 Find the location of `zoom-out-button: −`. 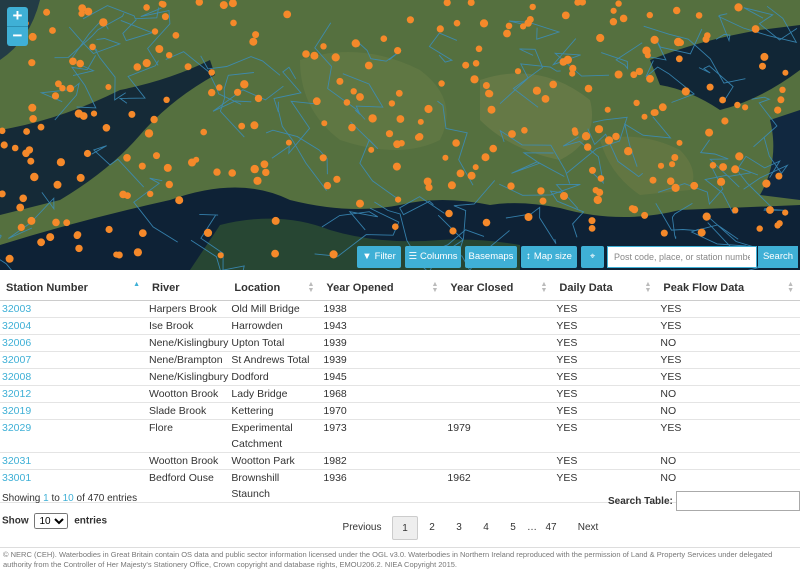

zoom-out-button: − is located at coordinates (17, 36).